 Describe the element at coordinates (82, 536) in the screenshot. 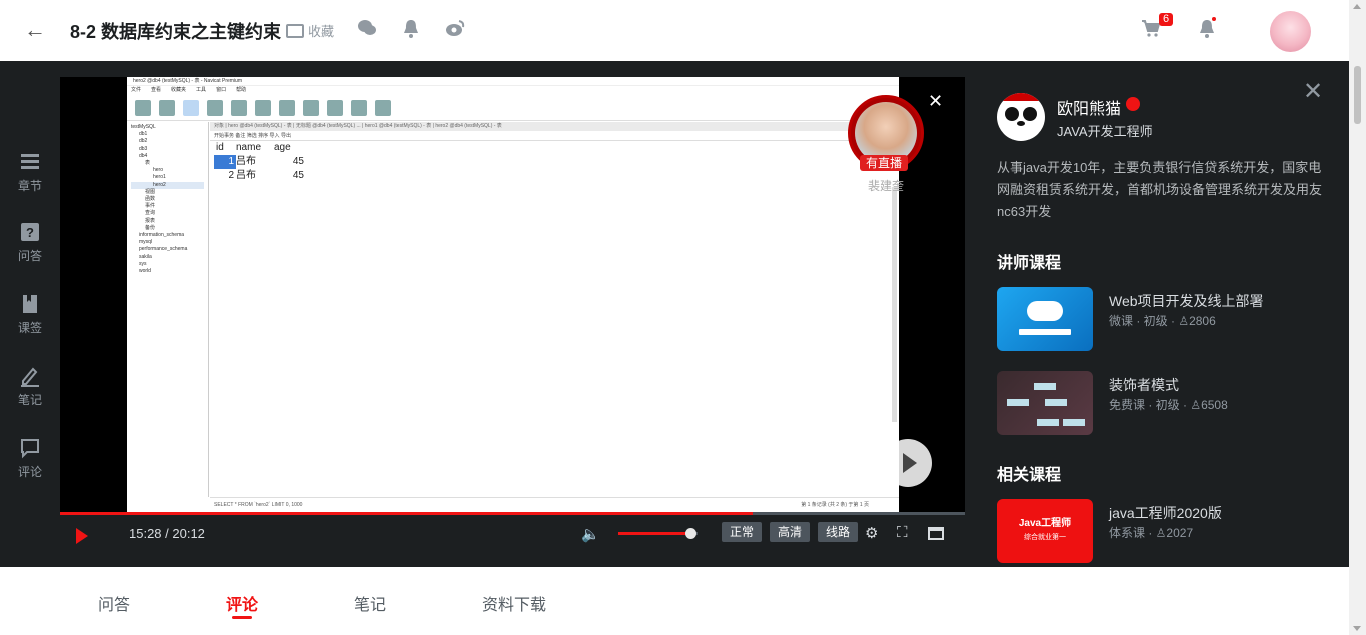

I see `play-icon` at that location.